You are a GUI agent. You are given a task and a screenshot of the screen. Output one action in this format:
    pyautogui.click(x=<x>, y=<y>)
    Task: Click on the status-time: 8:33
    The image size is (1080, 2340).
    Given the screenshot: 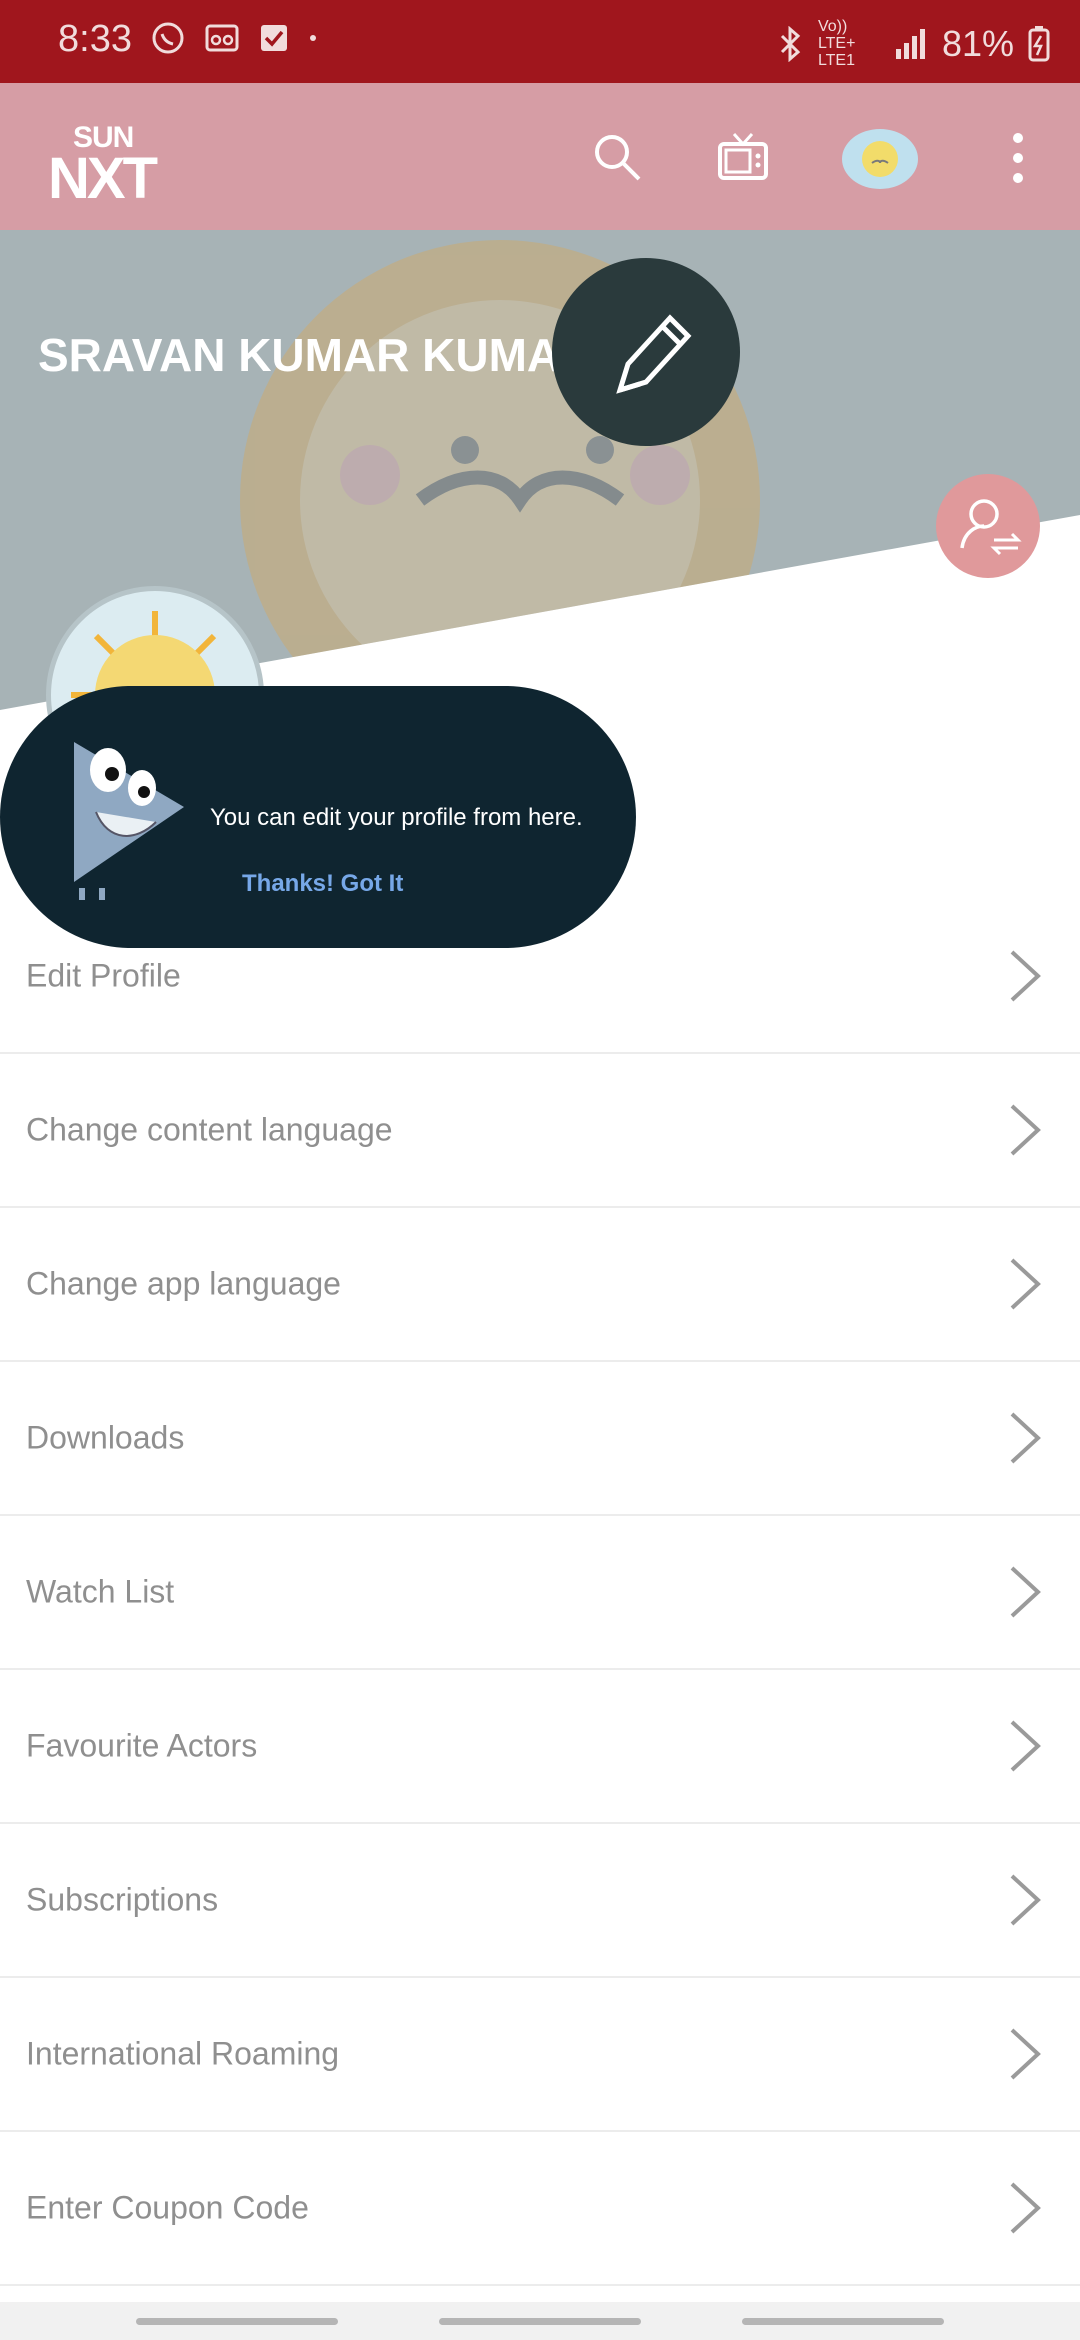 What is the action you would take?
    pyautogui.click(x=95, y=39)
    